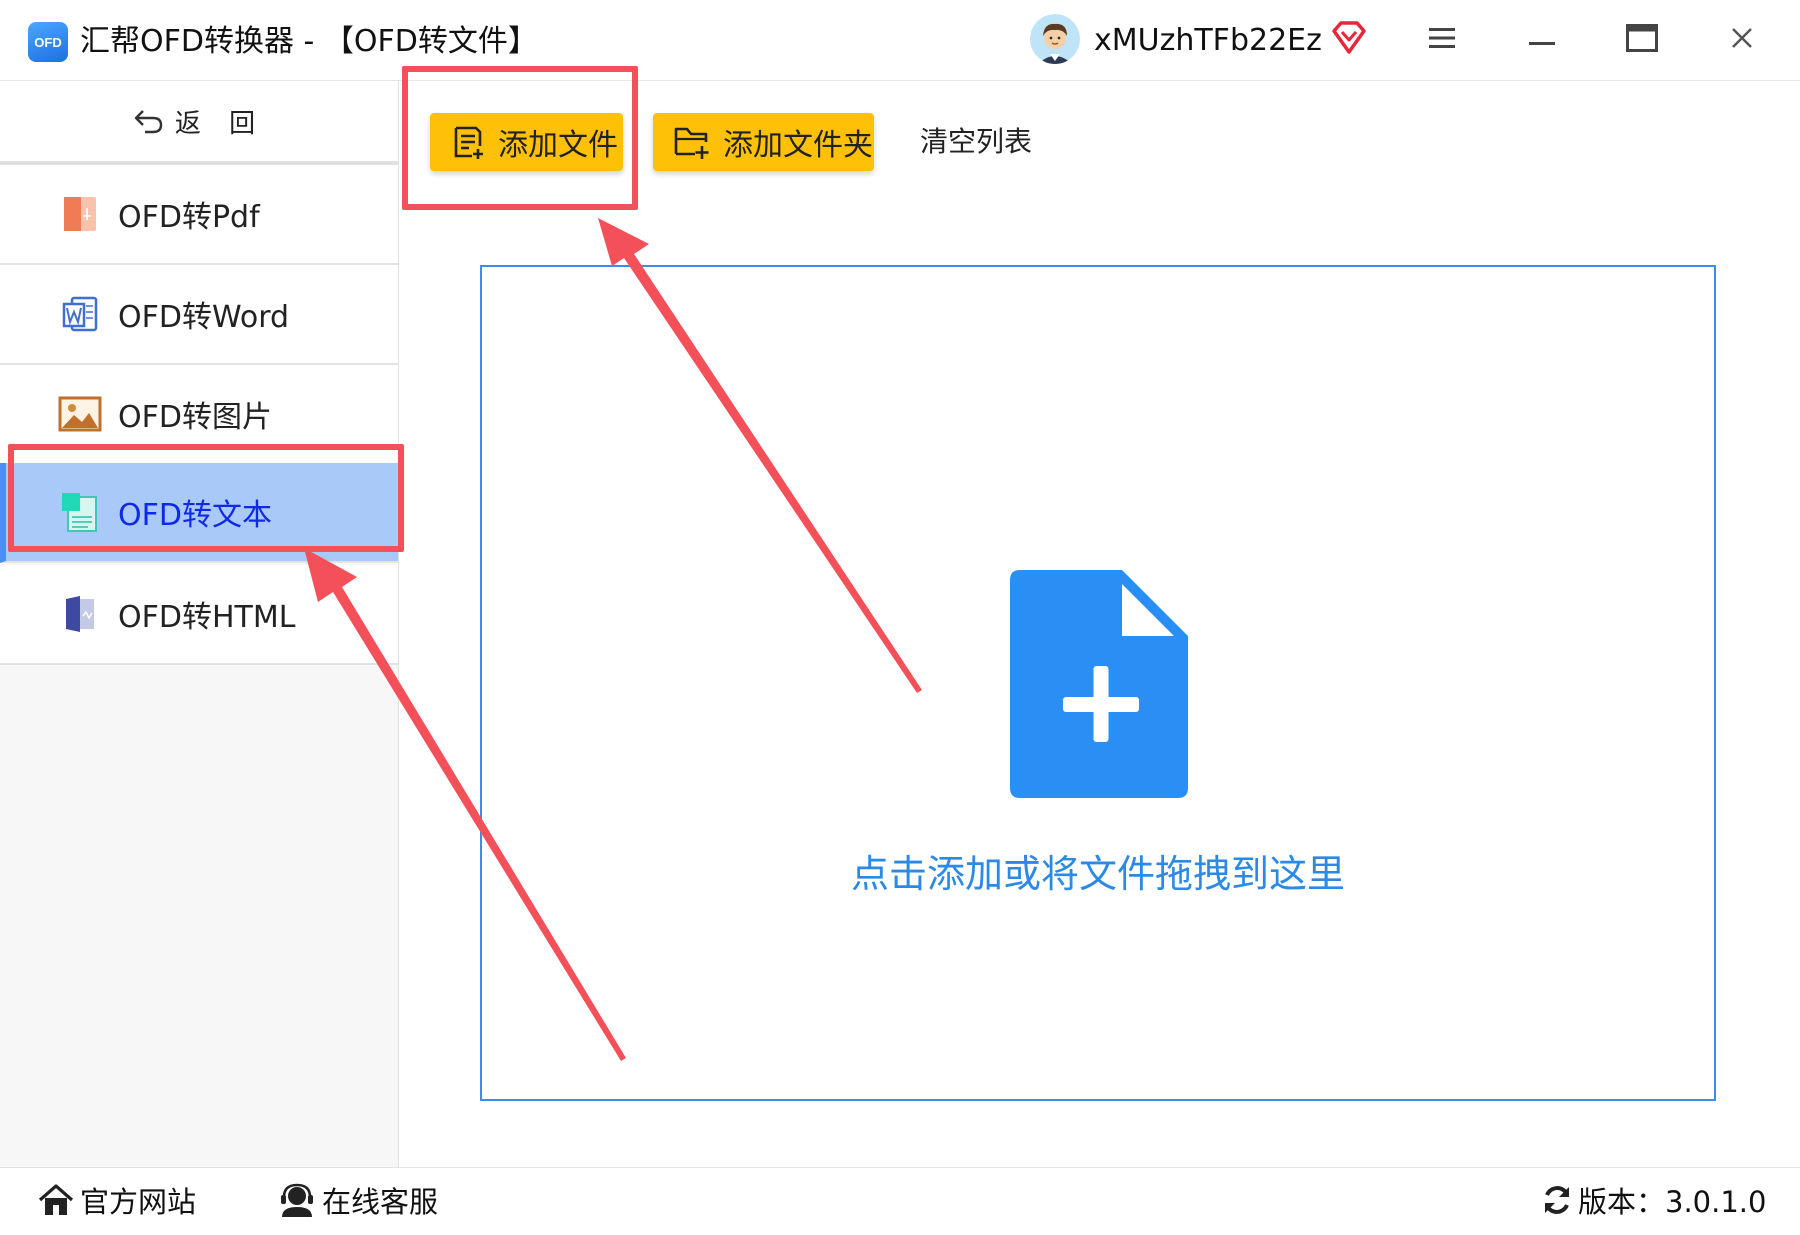 The height and width of the screenshot is (1235, 1800). Describe the element at coordinates (195, 417) in the screenshot. I see `sidebar-item-label: OFD转图片` at that location.